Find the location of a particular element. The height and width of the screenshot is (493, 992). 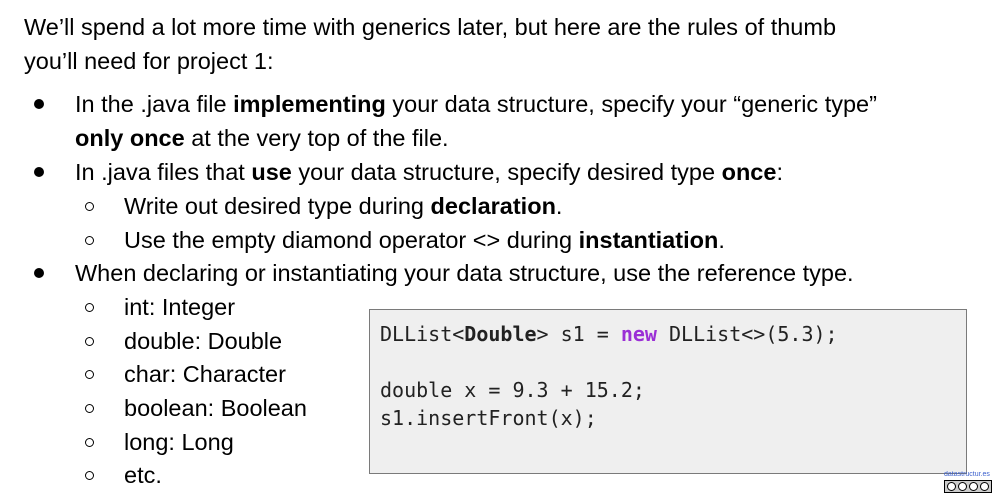

rule-2-text-end: : is located at coordinates (779, 172).